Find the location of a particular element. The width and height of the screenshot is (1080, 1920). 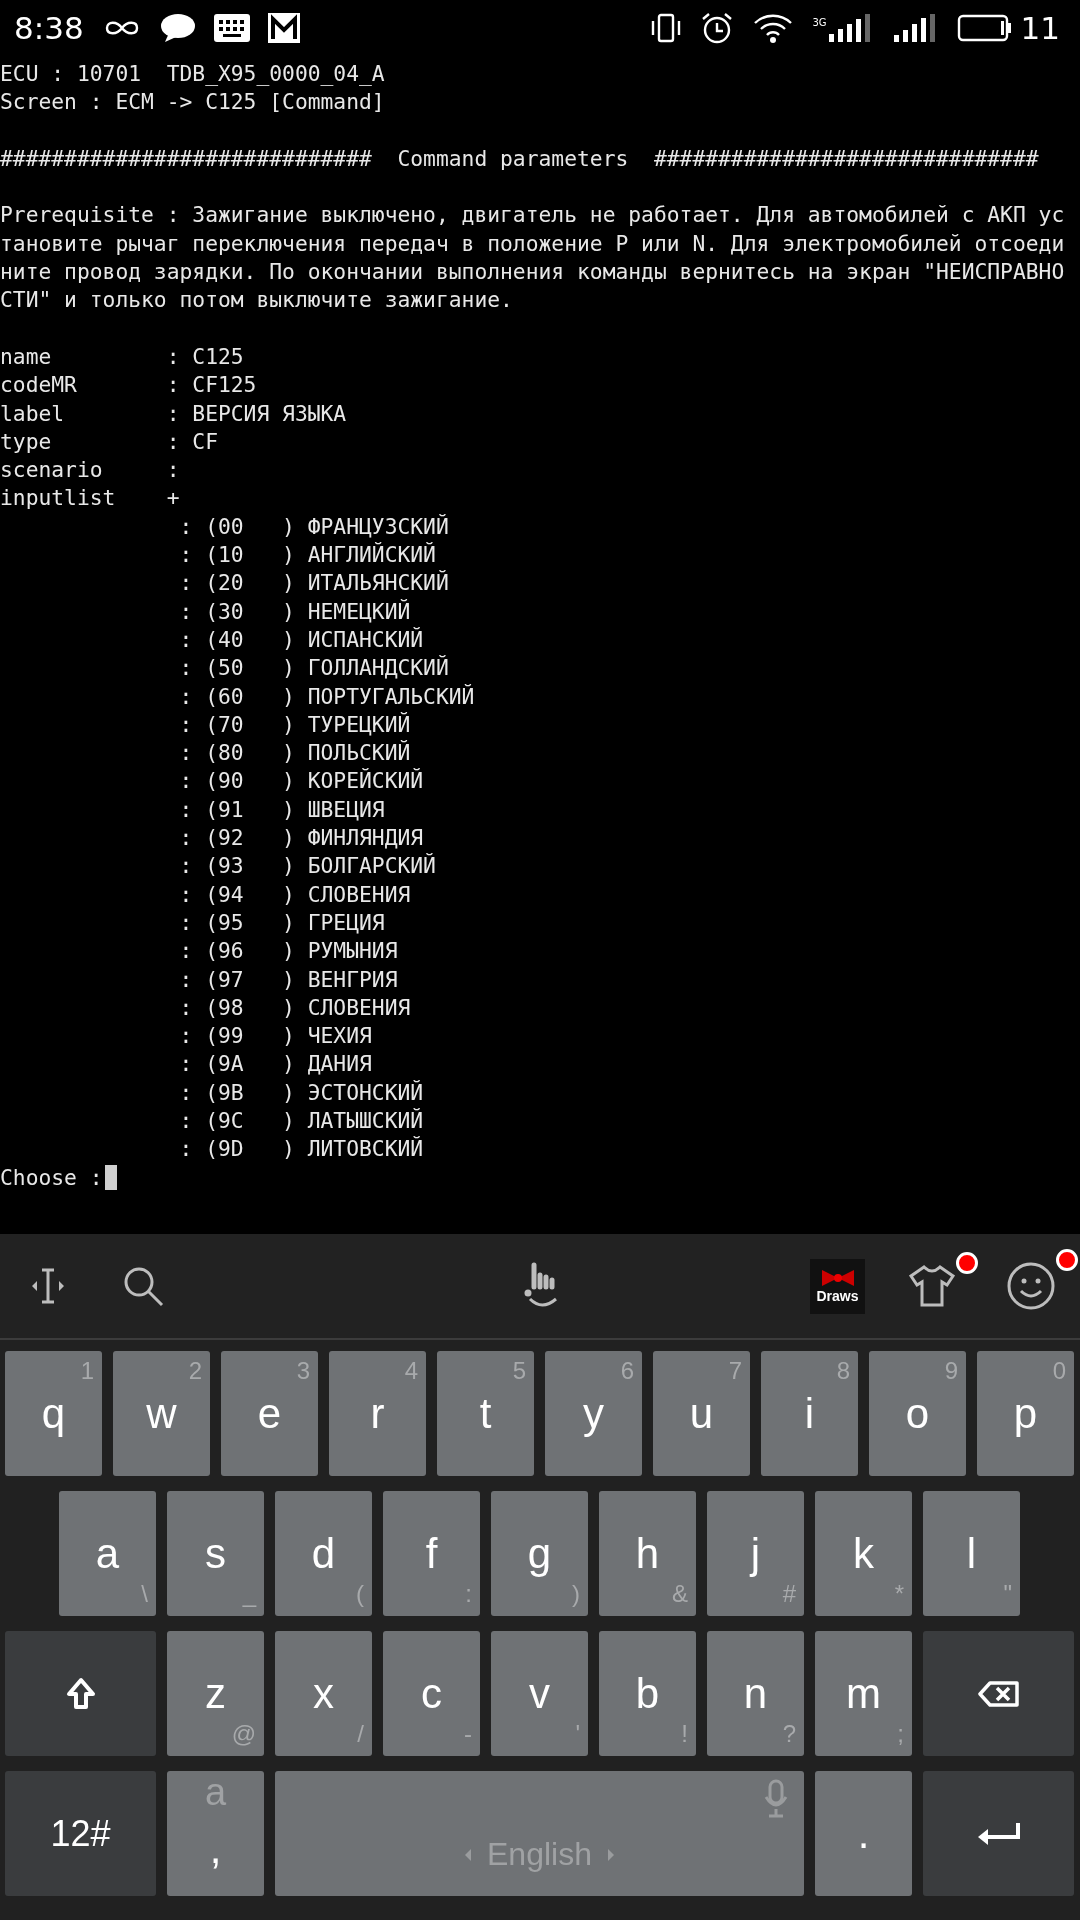

letter-key: - c is located at coordinates (431, 1693).